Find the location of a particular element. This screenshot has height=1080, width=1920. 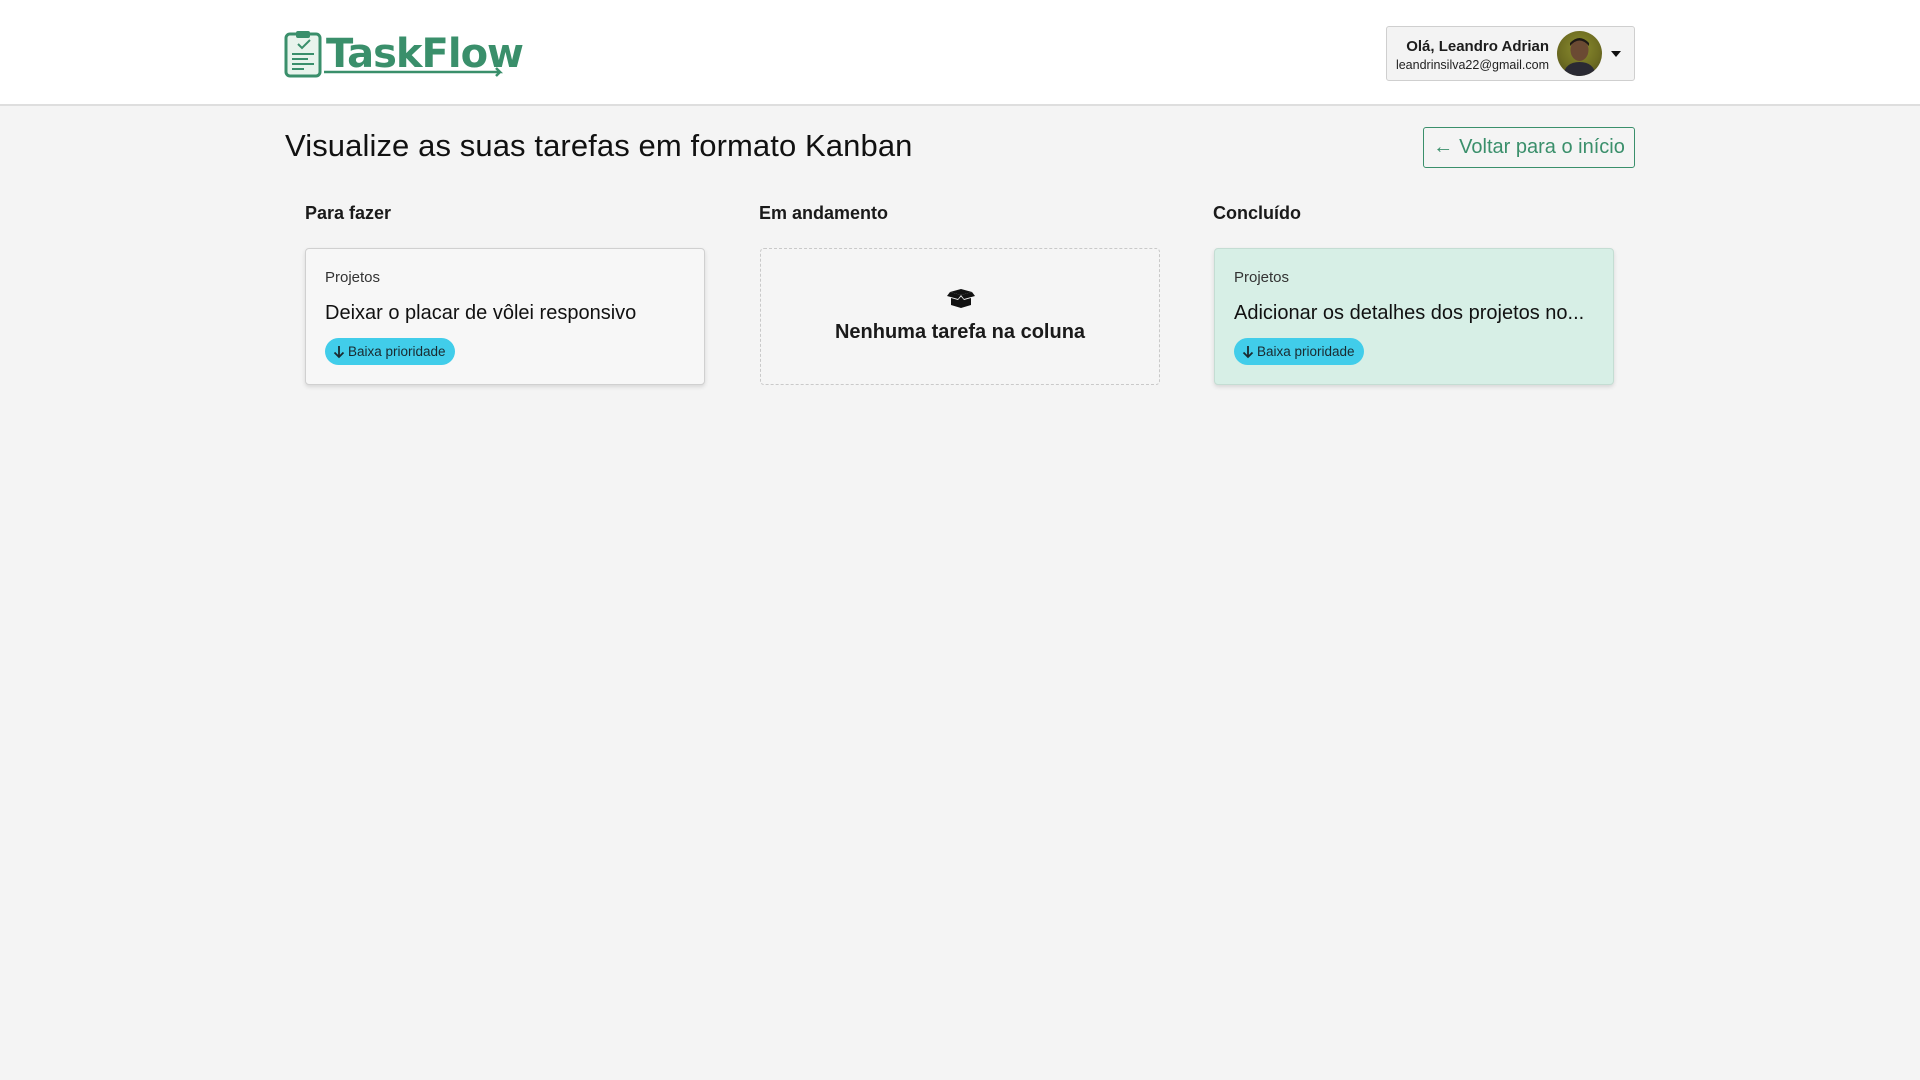

logo-swoosh-icon is located at coordinates (414, 72).